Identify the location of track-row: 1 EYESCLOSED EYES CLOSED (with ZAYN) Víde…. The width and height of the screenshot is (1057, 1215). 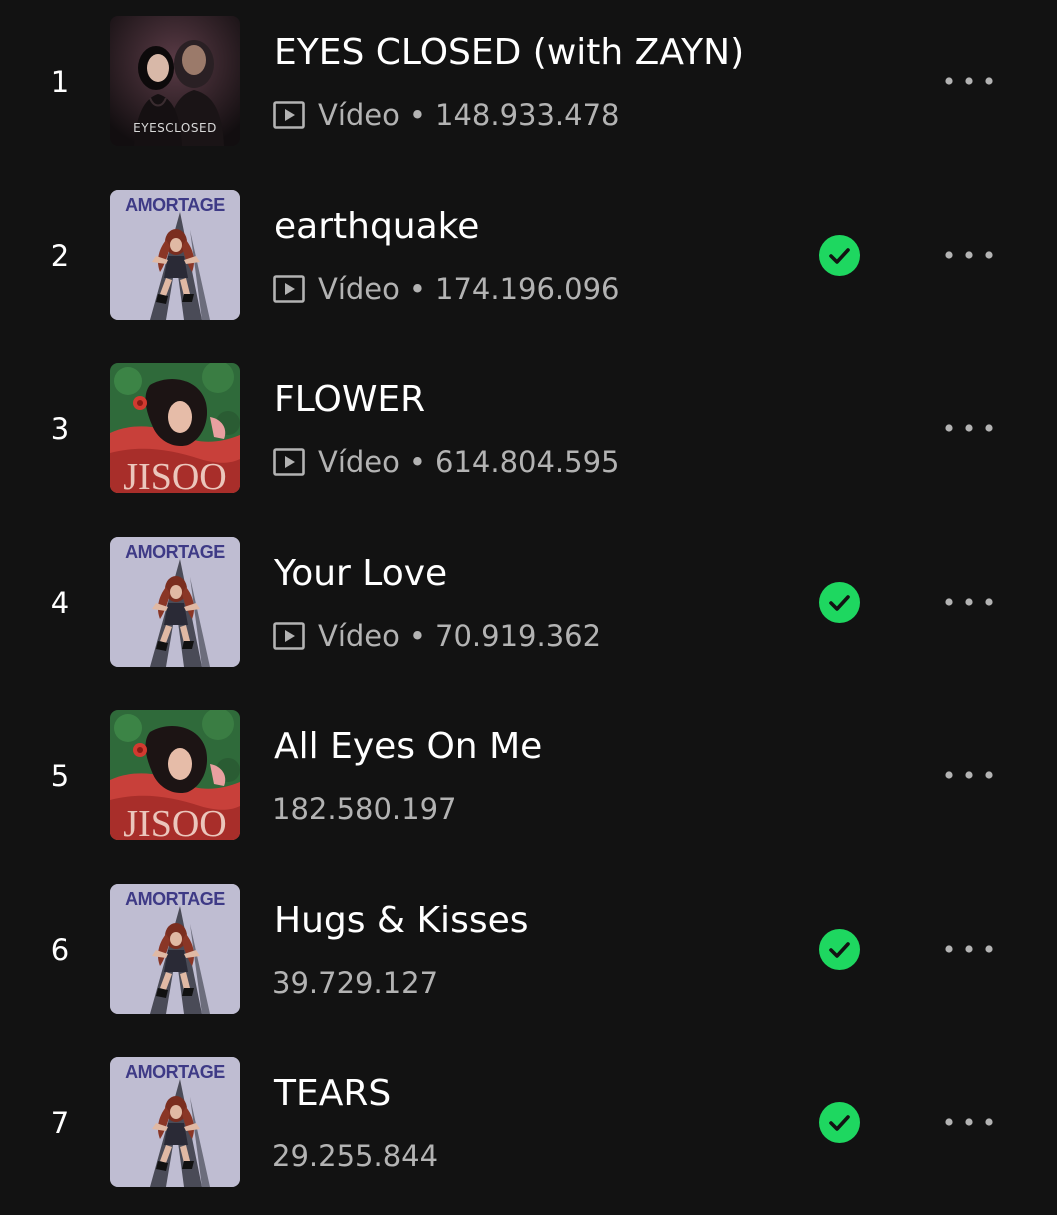
(528, 87).